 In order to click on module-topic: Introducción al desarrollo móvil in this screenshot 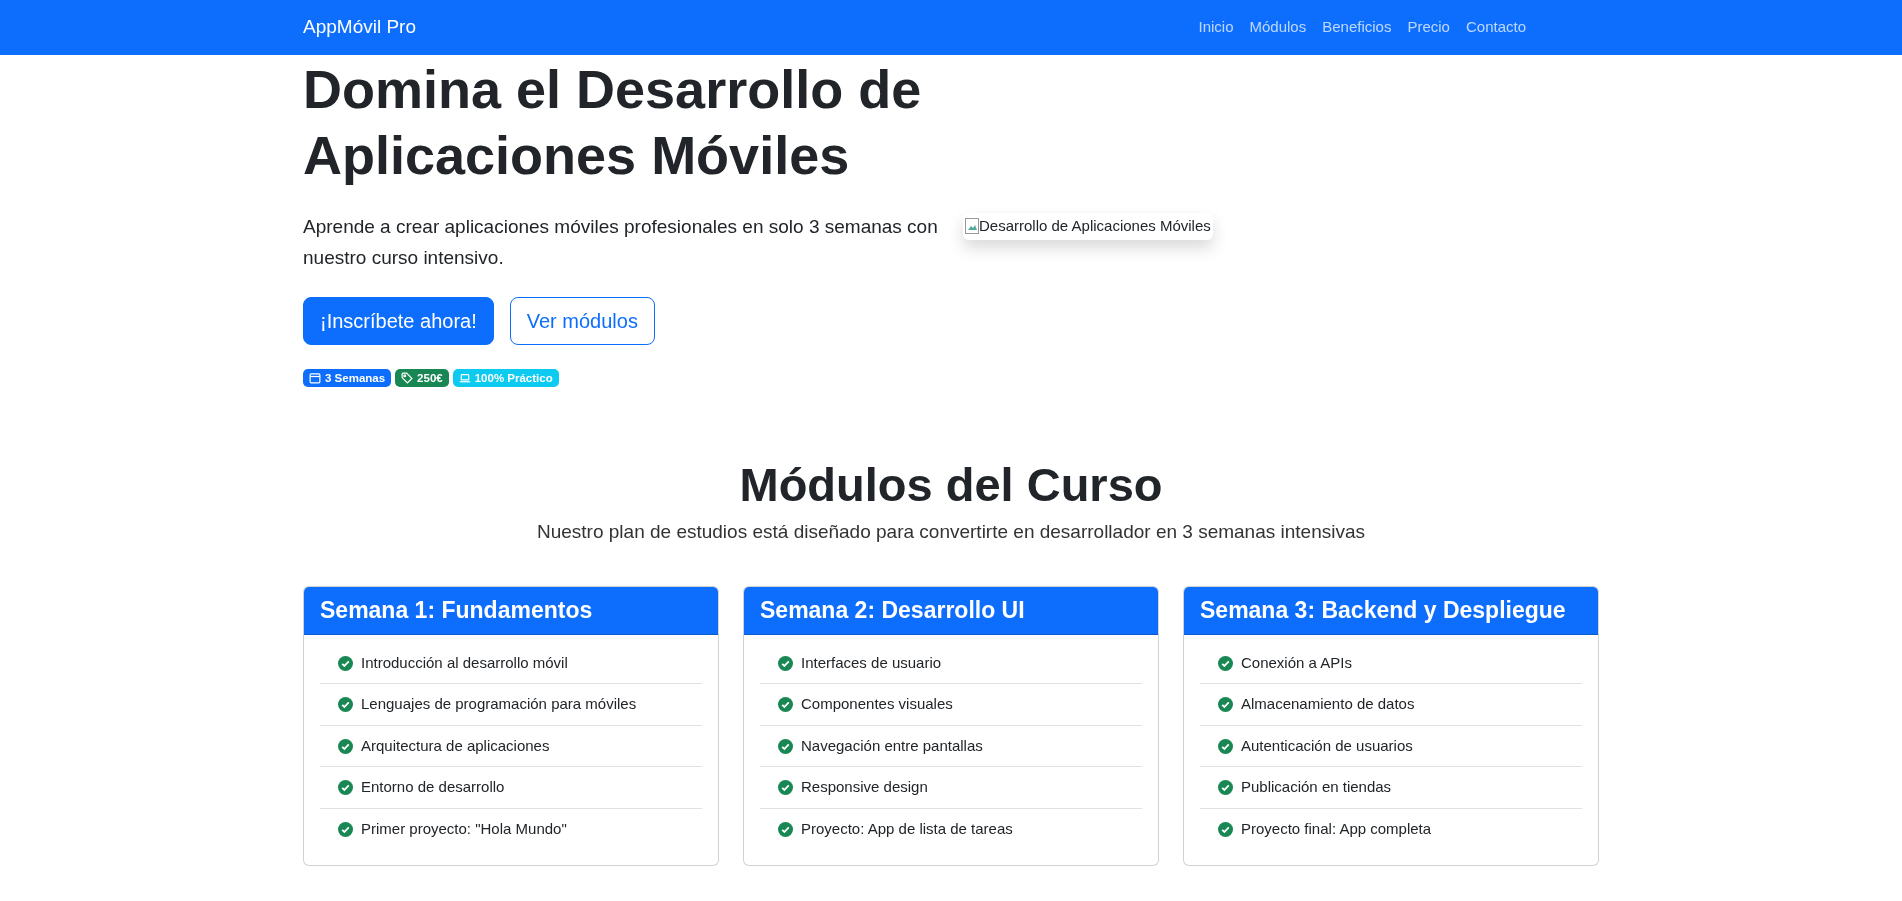, I will do `click(464, 662)`.